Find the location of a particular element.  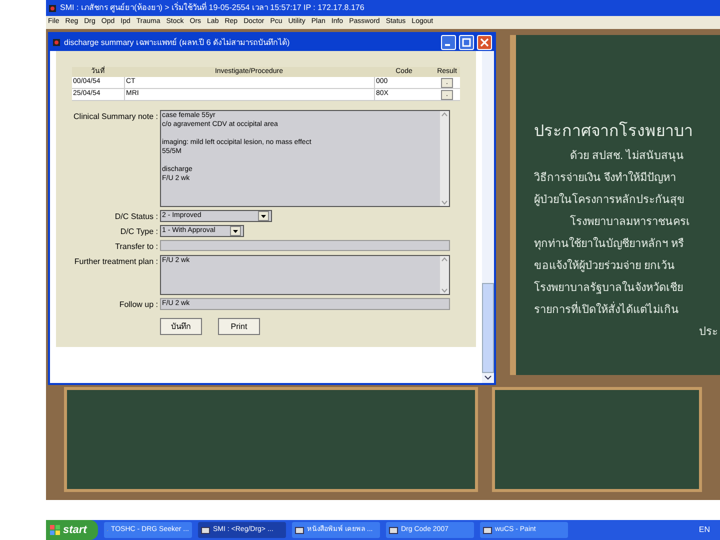

close-button is located at coordinates (484, 42).